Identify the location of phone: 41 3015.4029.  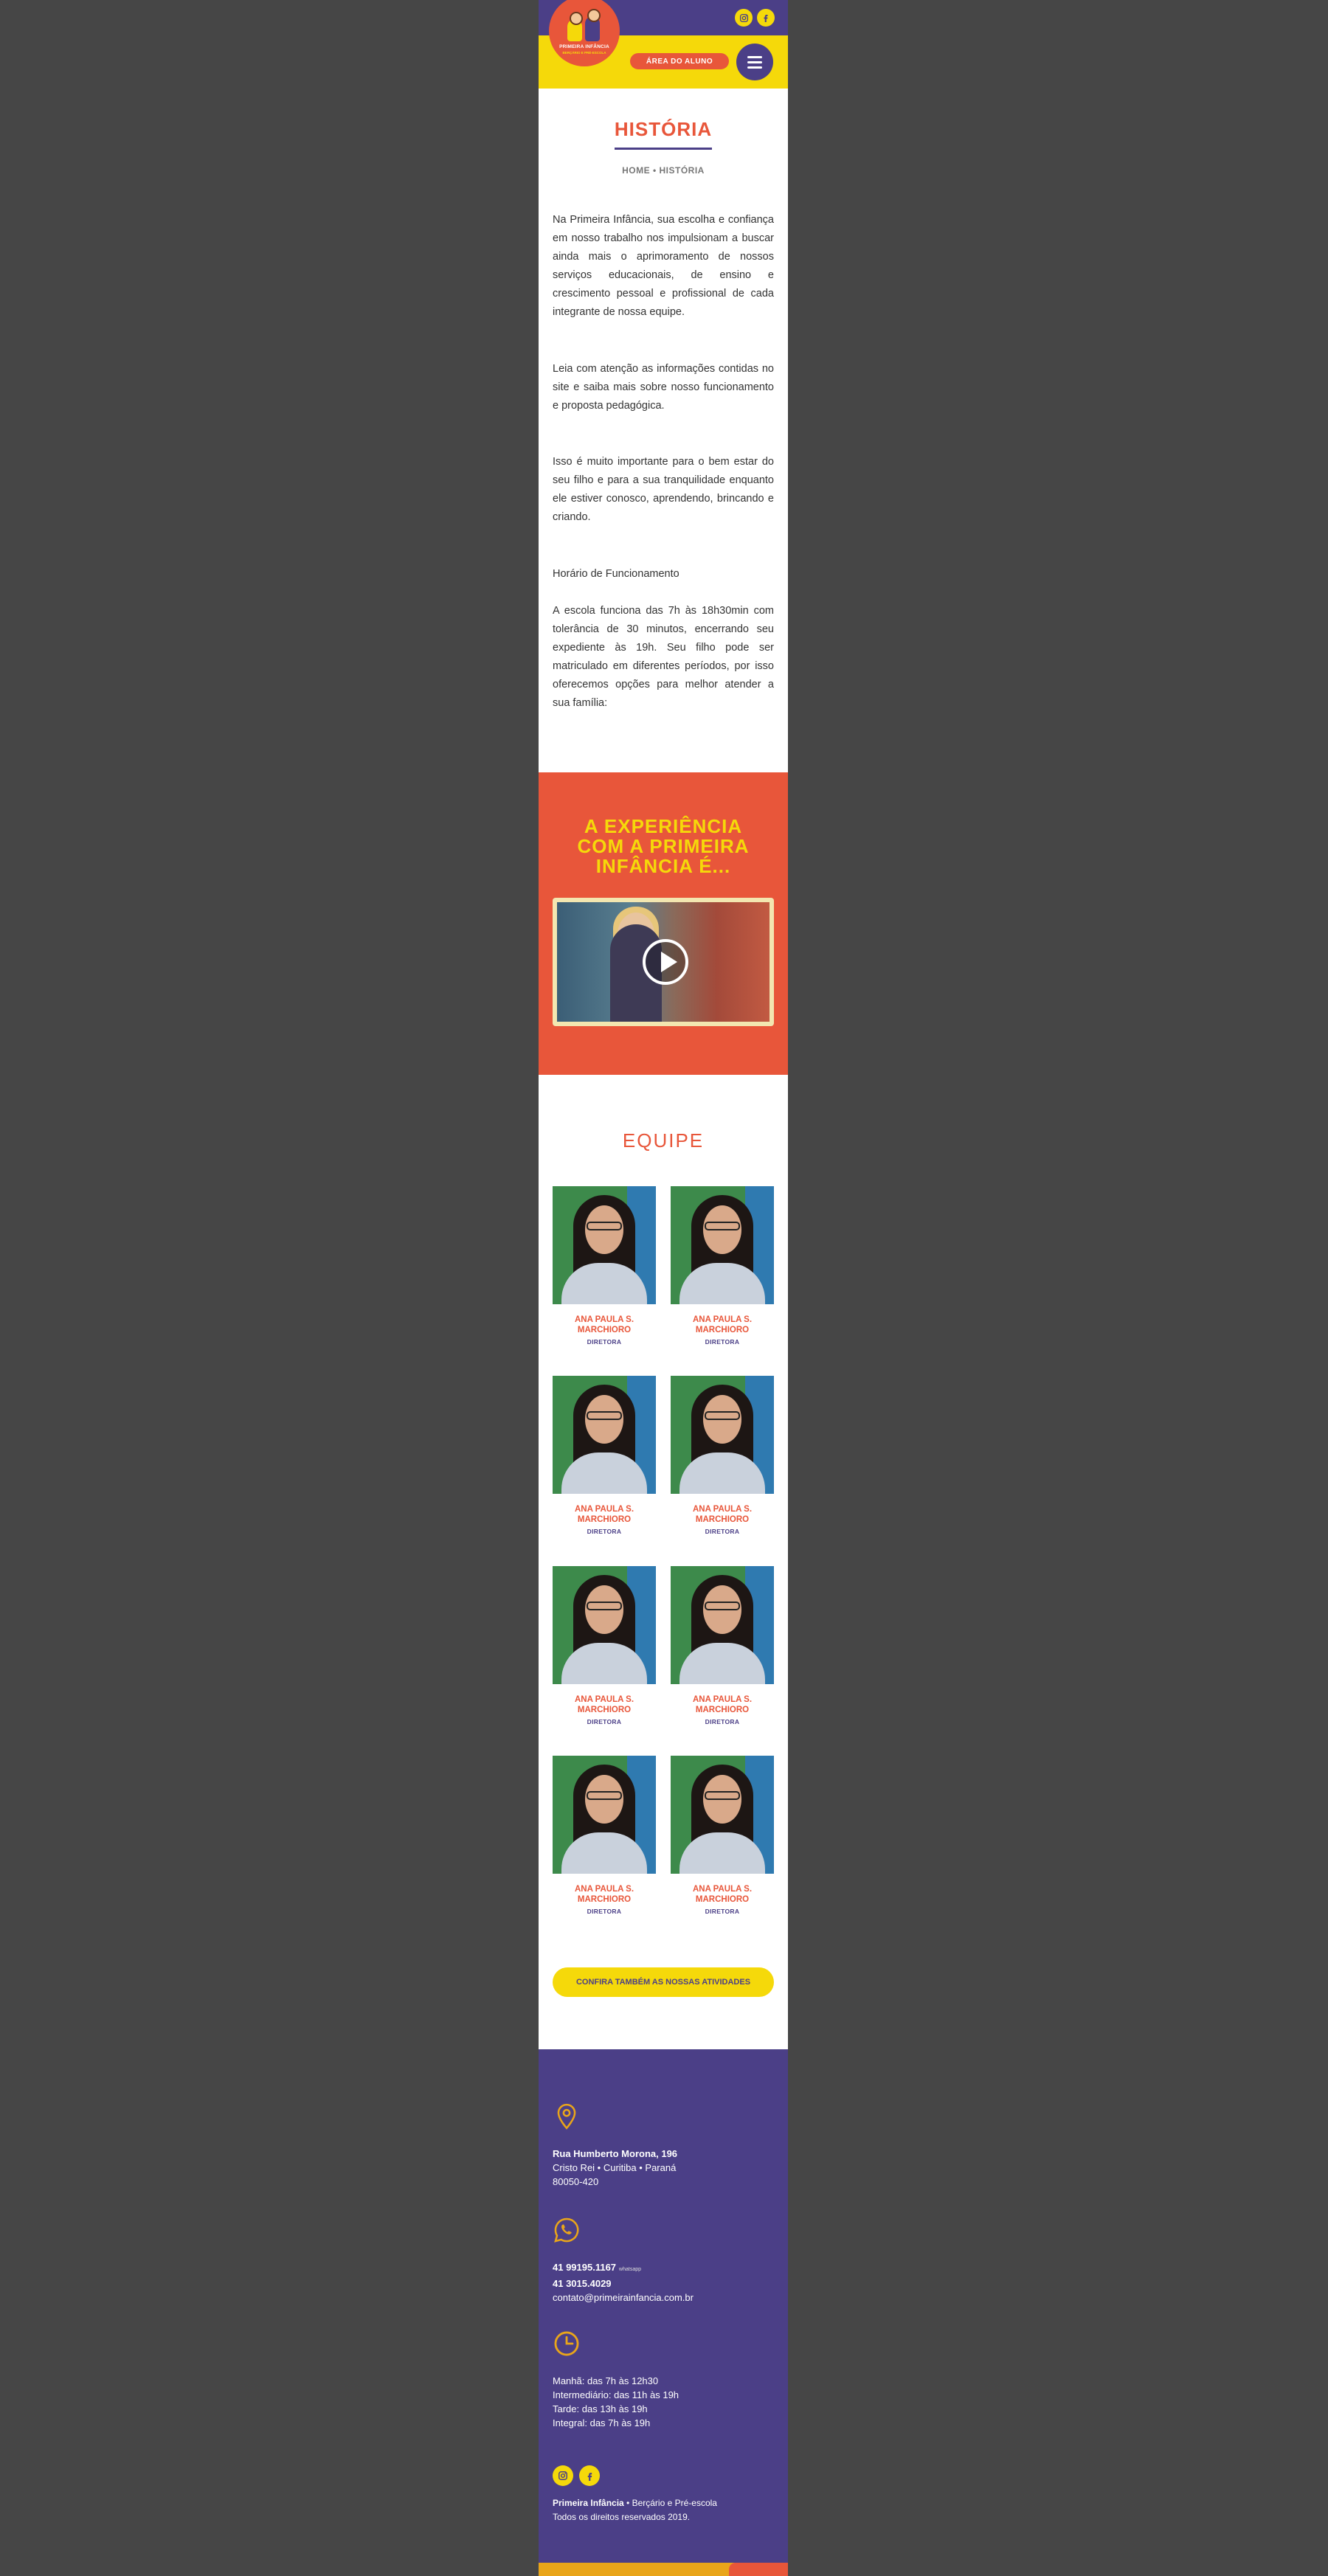
(582, 2284).